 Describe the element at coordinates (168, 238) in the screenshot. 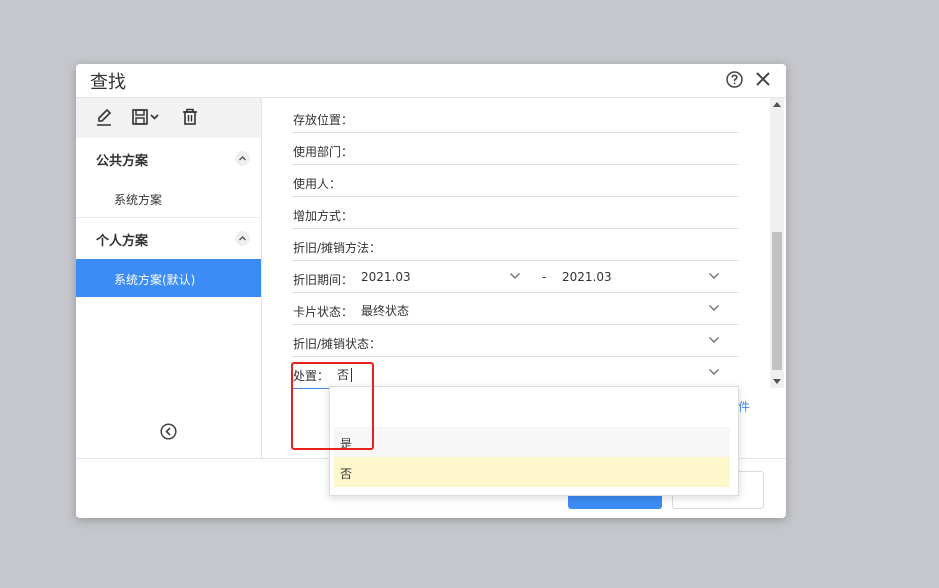

I see `section-personal-schemes: 个人方案` at that location.